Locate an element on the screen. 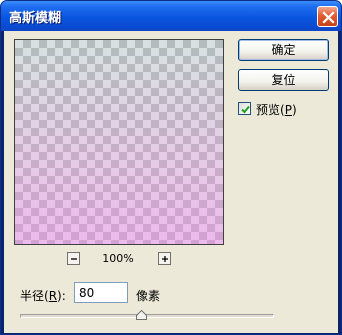 This screenshot has width=342, height=335. ok-button: 确定 is located at coordinates (283, 50).